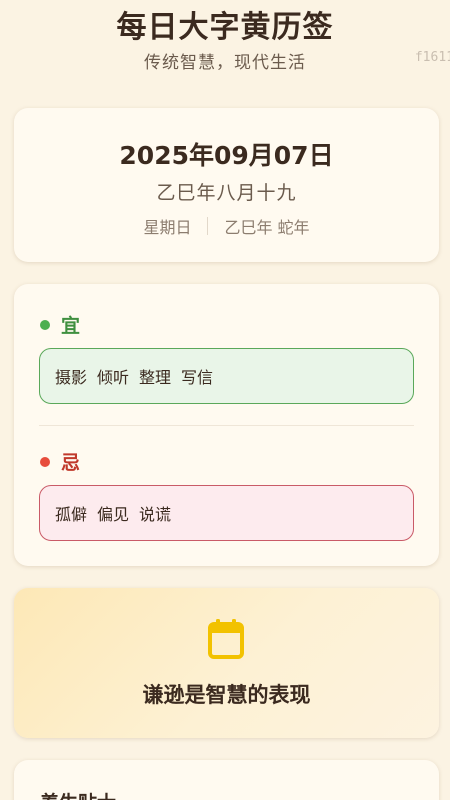  Describe the element at coordinates (113, 377) in the screenshot. I see `yi-item: 倾听` at that location.